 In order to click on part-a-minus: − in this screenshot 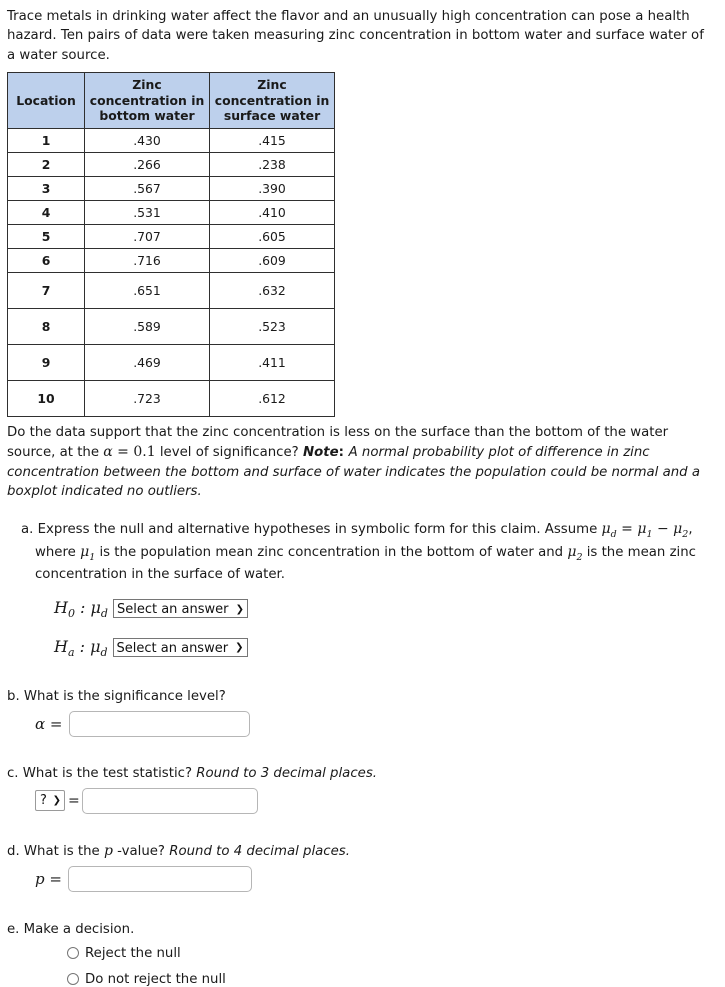, I will do `click(663, 529)`.